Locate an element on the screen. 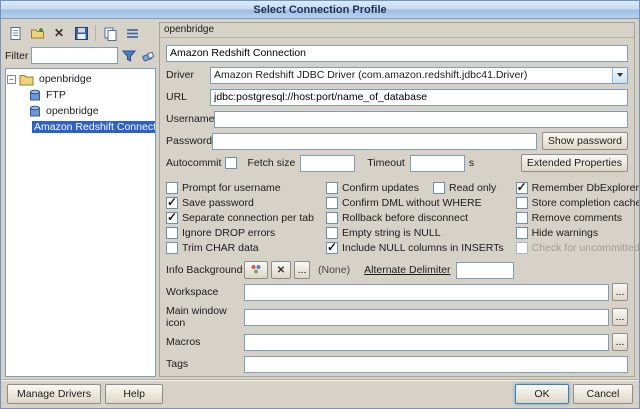 The width and height of the screenshot is (640, 409). new-profile-icon is located at coordinates (15, 33).